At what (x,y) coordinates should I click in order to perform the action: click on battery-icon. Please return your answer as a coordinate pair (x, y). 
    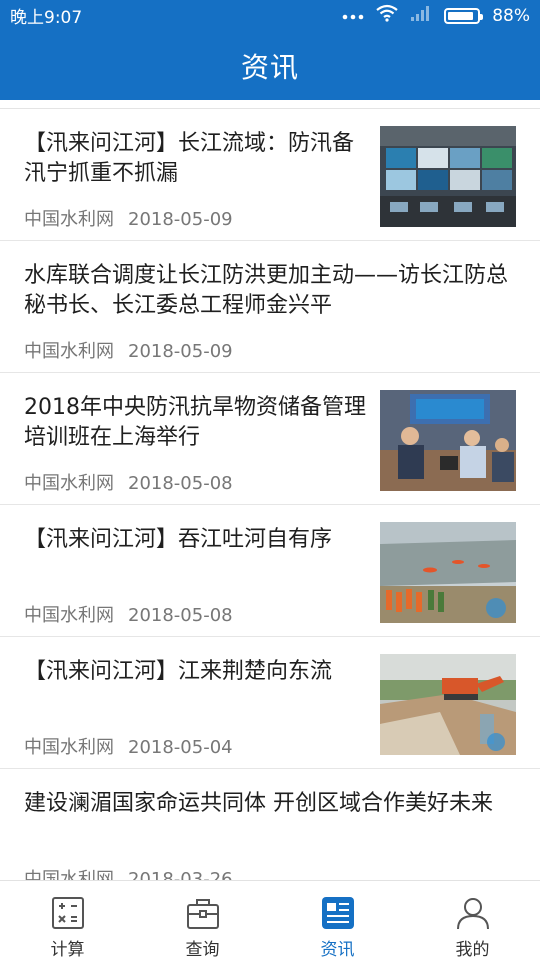
    Looking at the image, I should click on (464, 15).